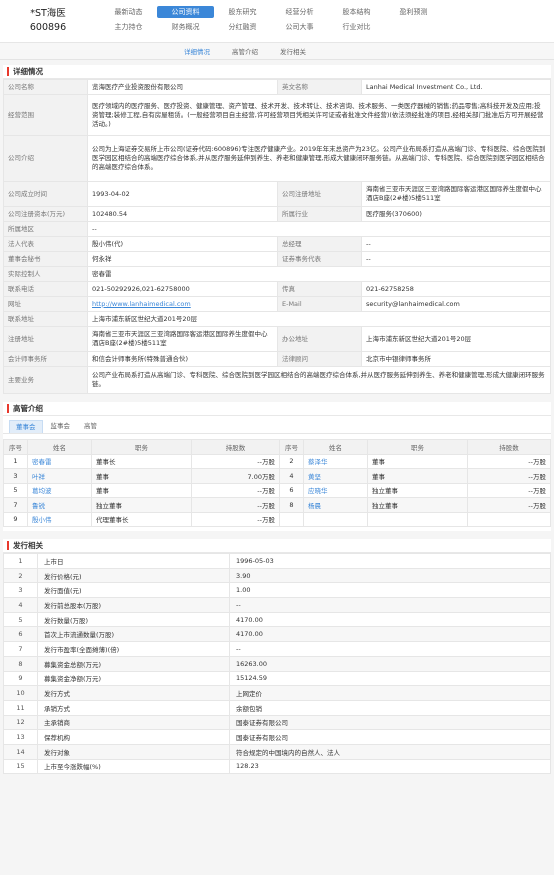 The image size is (554, 875). Describe the element at coordinates (277, 490) in the screenshot. I see `table-row: 5 葛均波 董事 --万股 6 应晓华 独立董事 --万股` at that location.